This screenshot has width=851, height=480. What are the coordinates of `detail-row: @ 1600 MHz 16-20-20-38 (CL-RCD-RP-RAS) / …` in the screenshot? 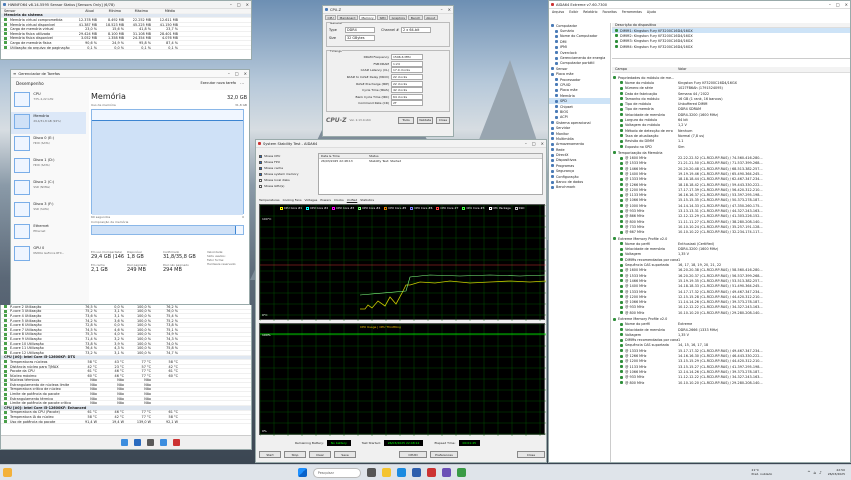 It's located at (731, 270).